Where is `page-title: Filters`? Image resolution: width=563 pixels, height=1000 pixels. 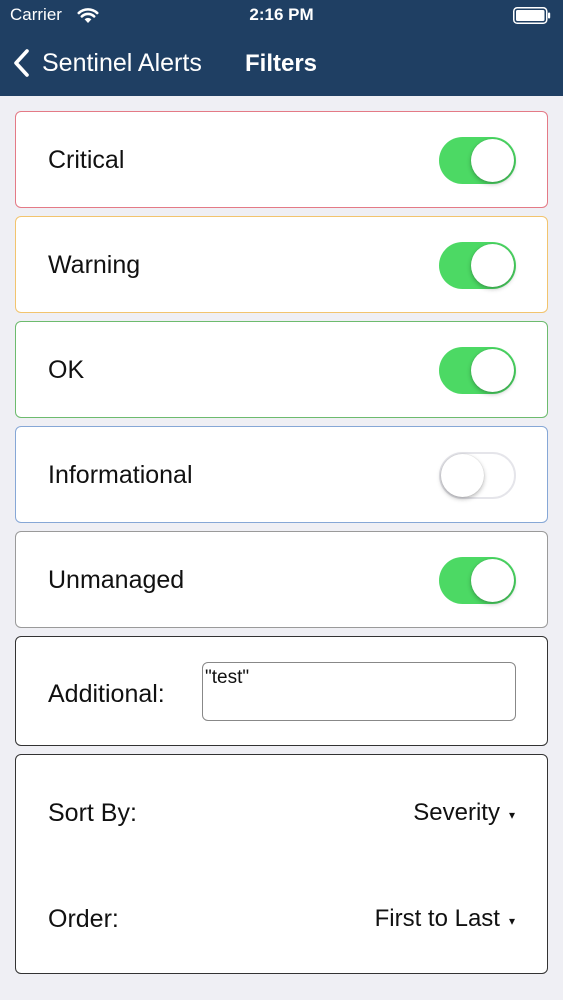
page-title: Filters is located at coordinates (281, 63).